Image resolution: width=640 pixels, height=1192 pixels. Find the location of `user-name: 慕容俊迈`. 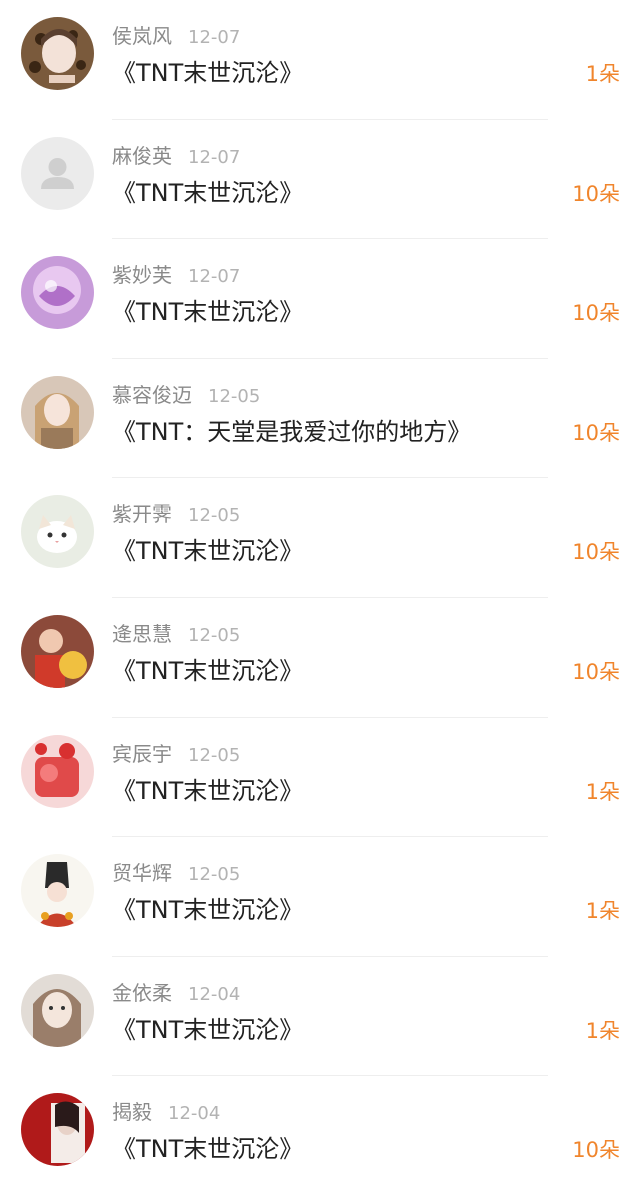

user-name: 慕容俊迈 is located at coordinates (152, 394).